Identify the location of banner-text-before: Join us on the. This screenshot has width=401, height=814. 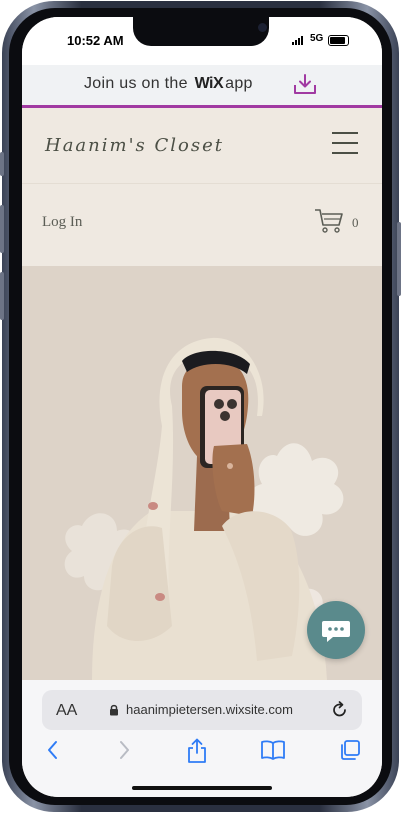
(136, 83).